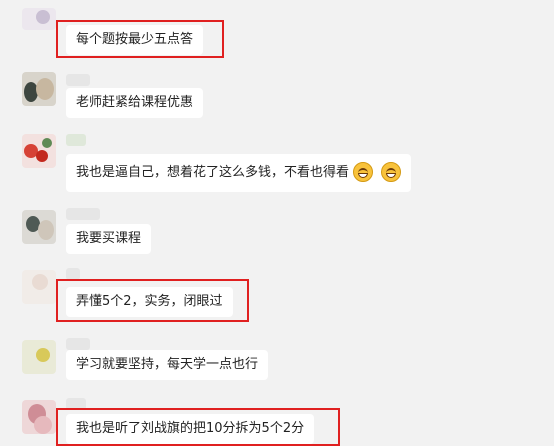 The width and height of the screenshot is (554, 446). I want to click on message-bubble: 老师赶紧给课程优惠, so click(135, 103).